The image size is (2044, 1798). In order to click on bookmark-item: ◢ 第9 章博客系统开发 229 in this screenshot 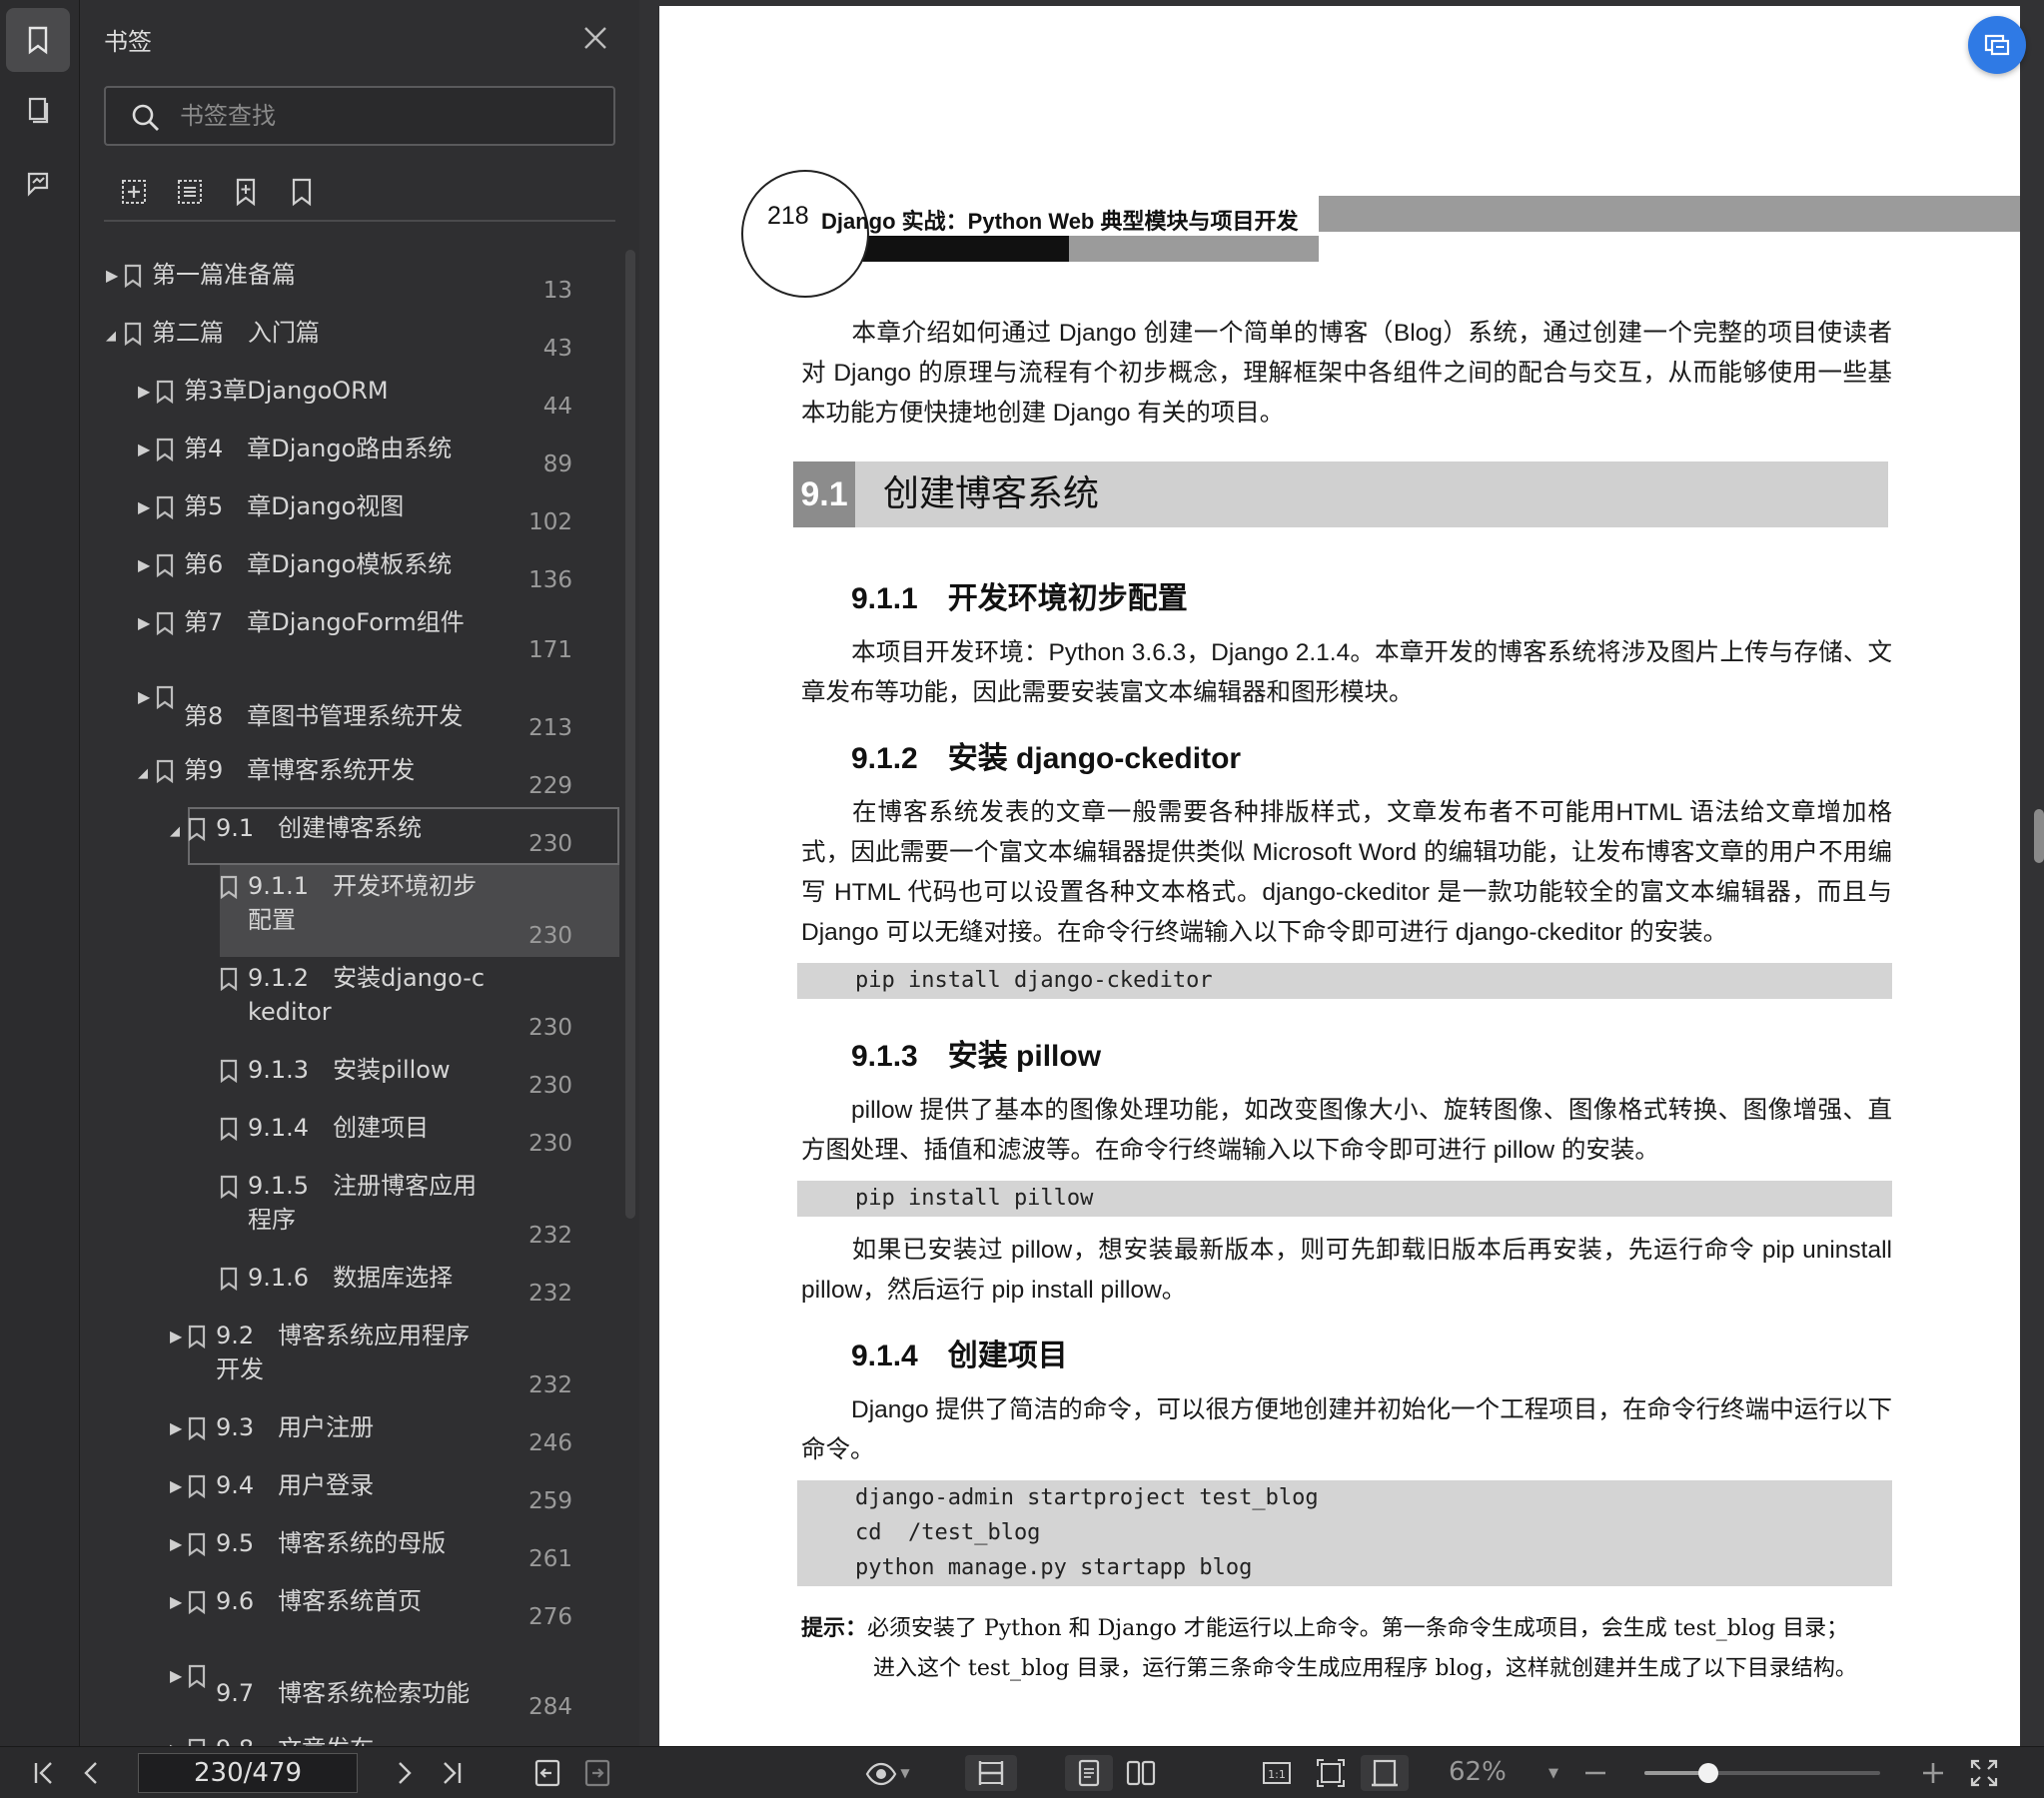, I will do `click(352, 778)`.